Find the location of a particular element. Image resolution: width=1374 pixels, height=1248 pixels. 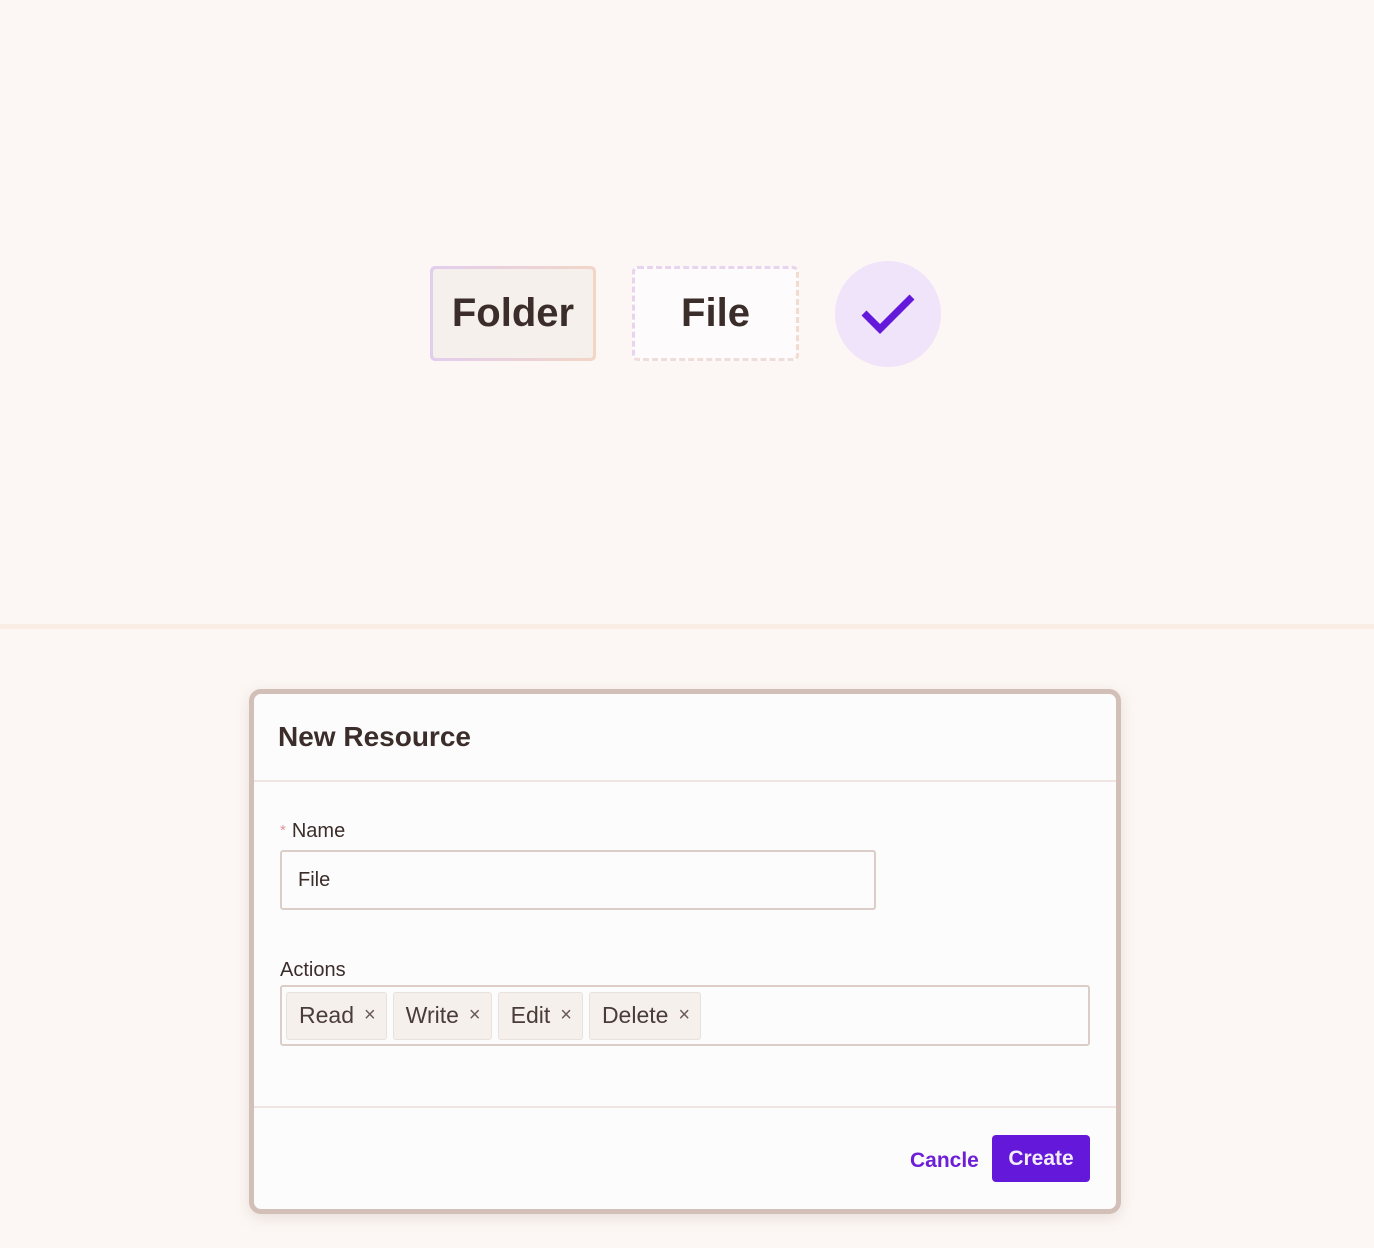

actions-label: Actions is located at coordinates (313, 970).